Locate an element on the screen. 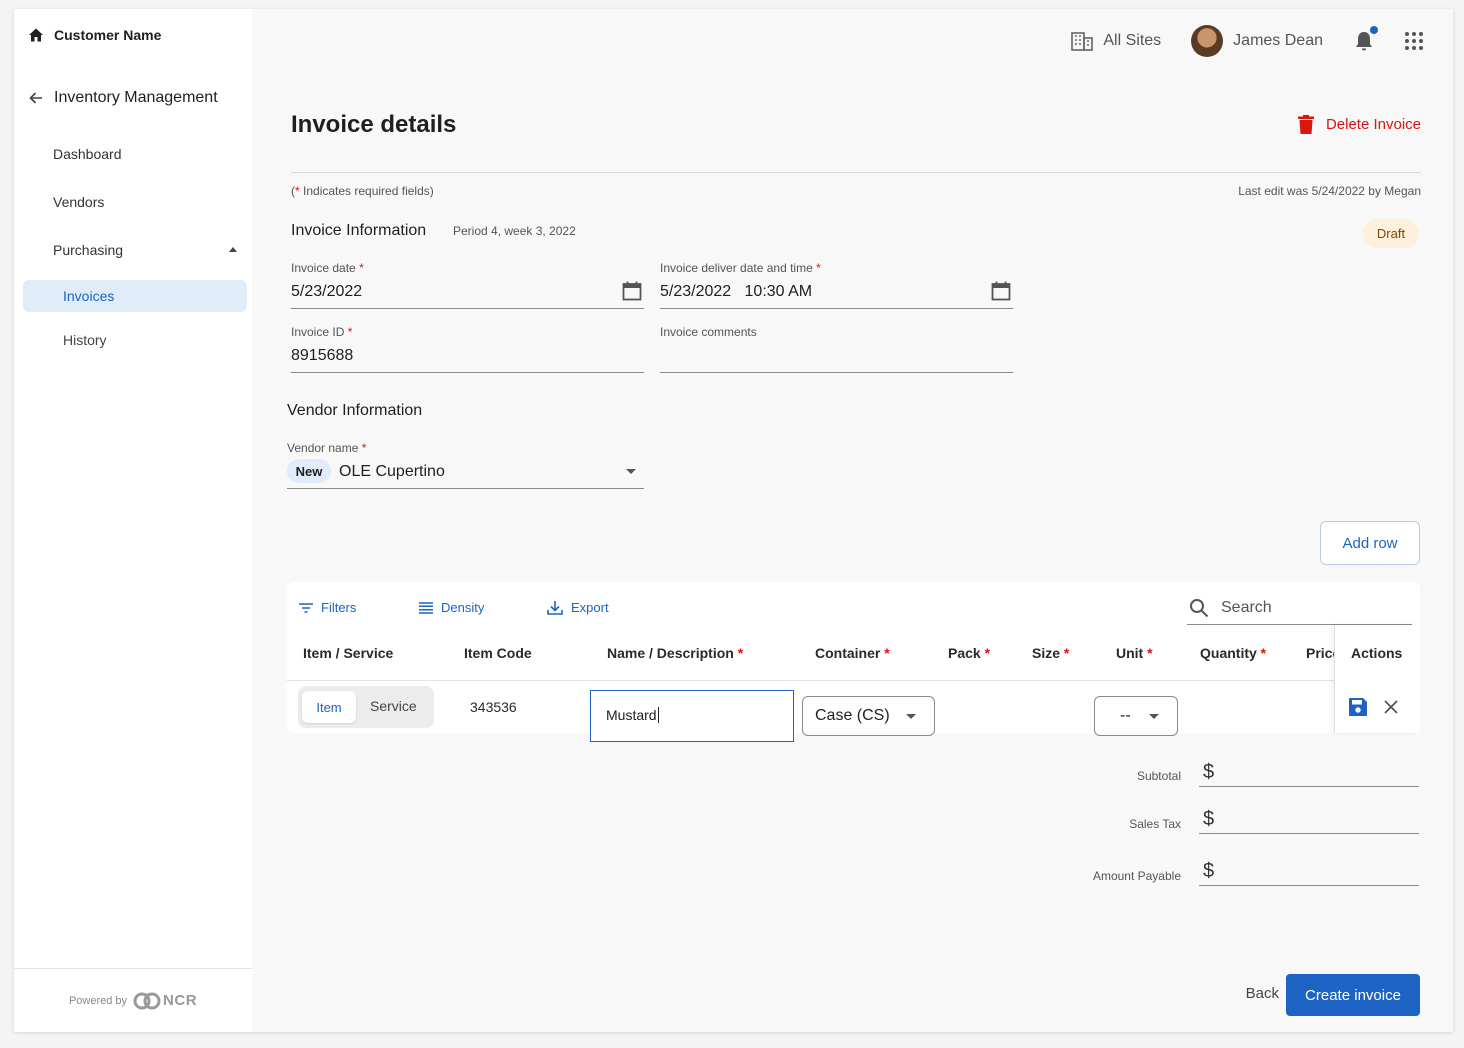 This screenshot has width=1464, height=1048. vendor-info-heading: Vendor Information is located at coordinates (355, 410).